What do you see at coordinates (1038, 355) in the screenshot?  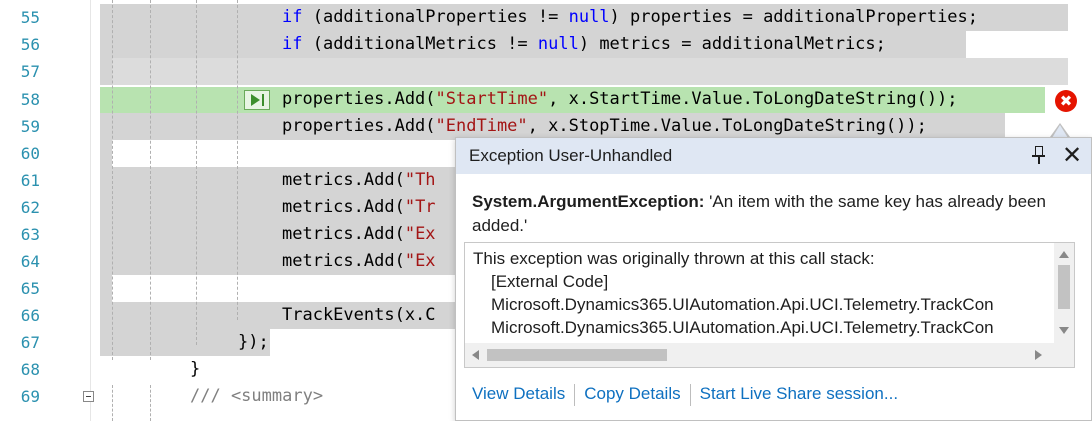 I see `scroll-right-icon` at bounding box center [1038, 355].